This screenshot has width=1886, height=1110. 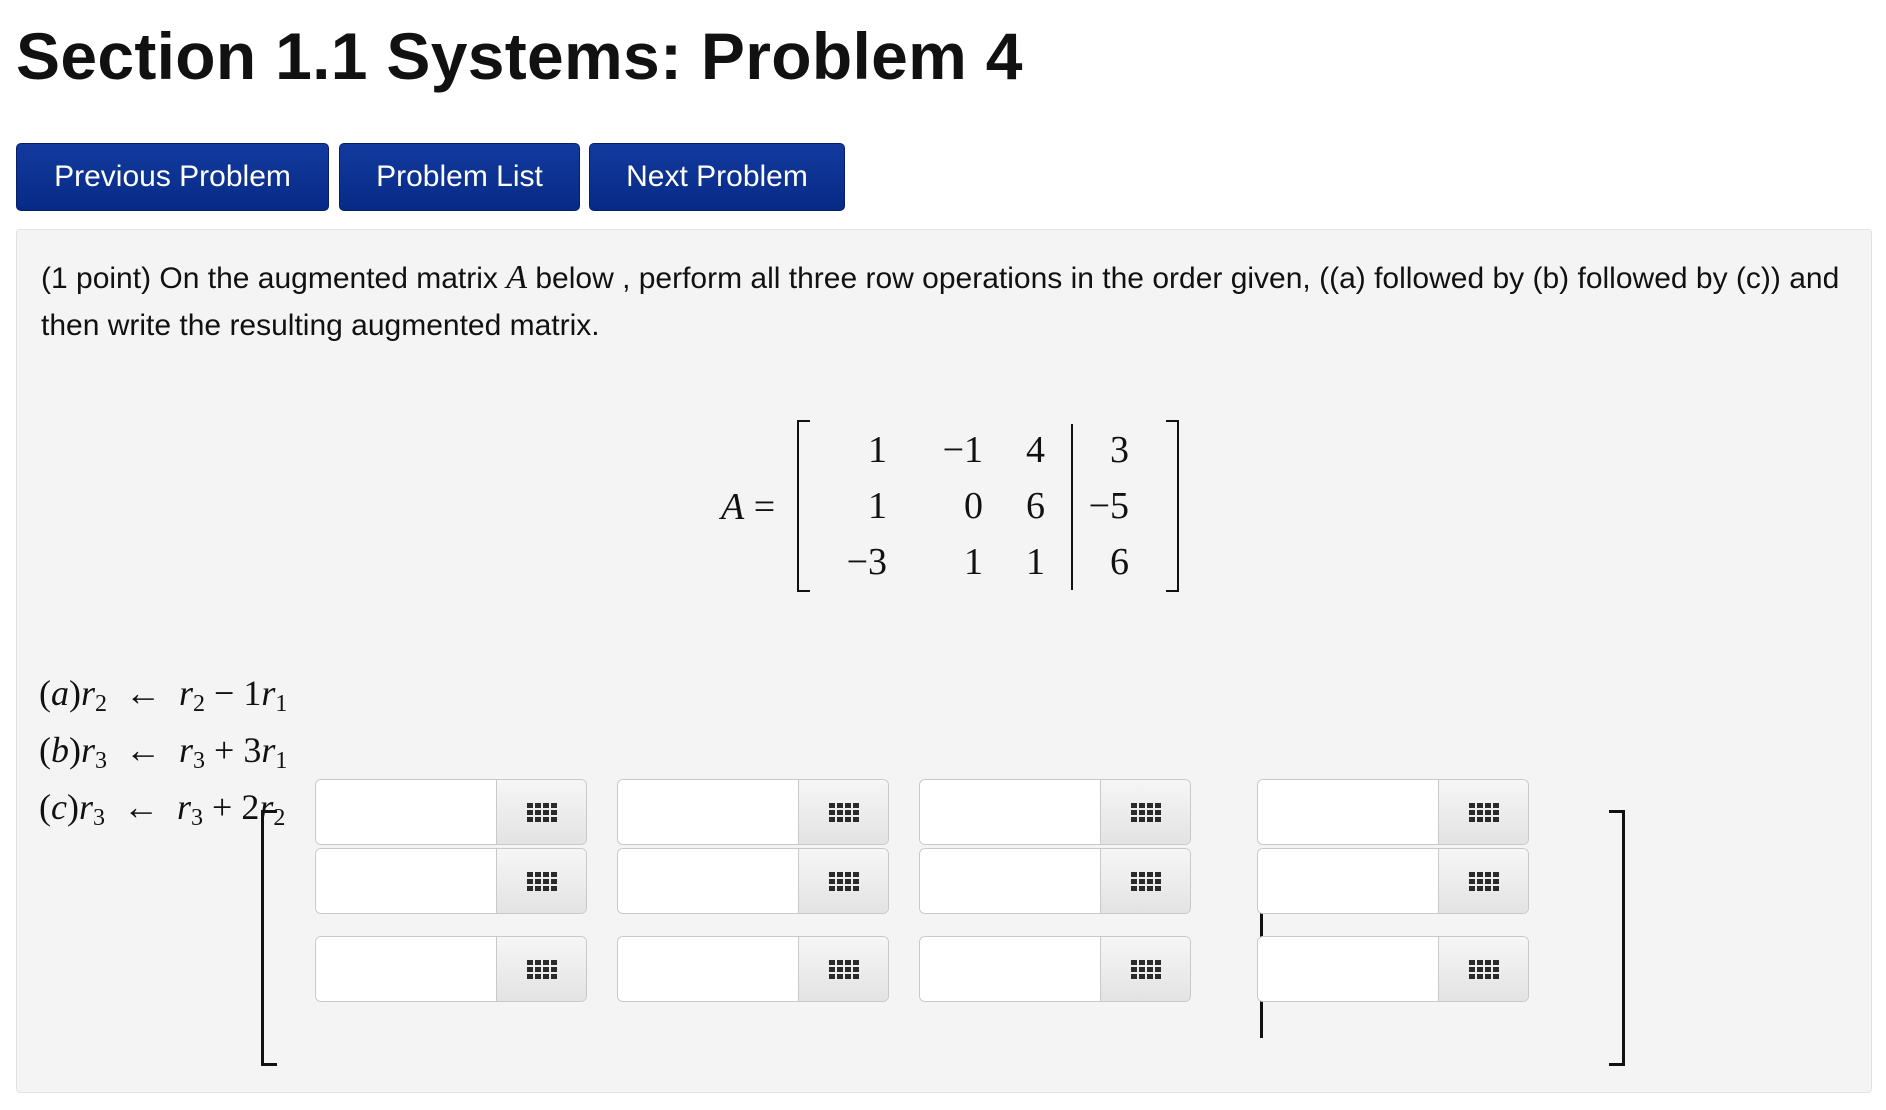 I want to click on answer-input-r2-c2, so click(x=708, y=881).